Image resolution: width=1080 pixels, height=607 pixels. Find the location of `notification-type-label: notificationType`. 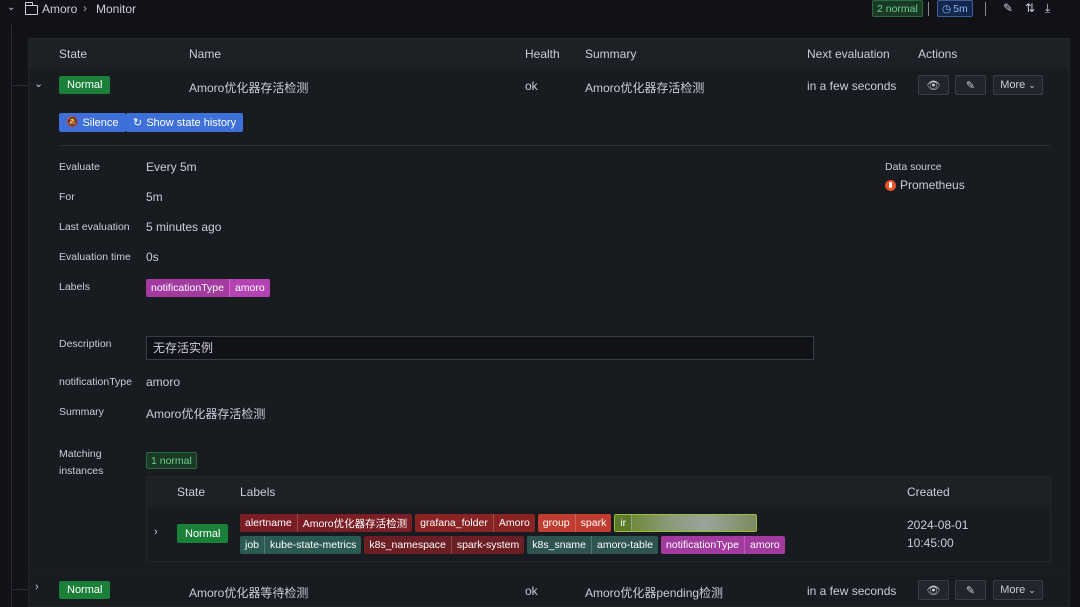

notification-type-label: notificationType is located at coordinates (95, 382).